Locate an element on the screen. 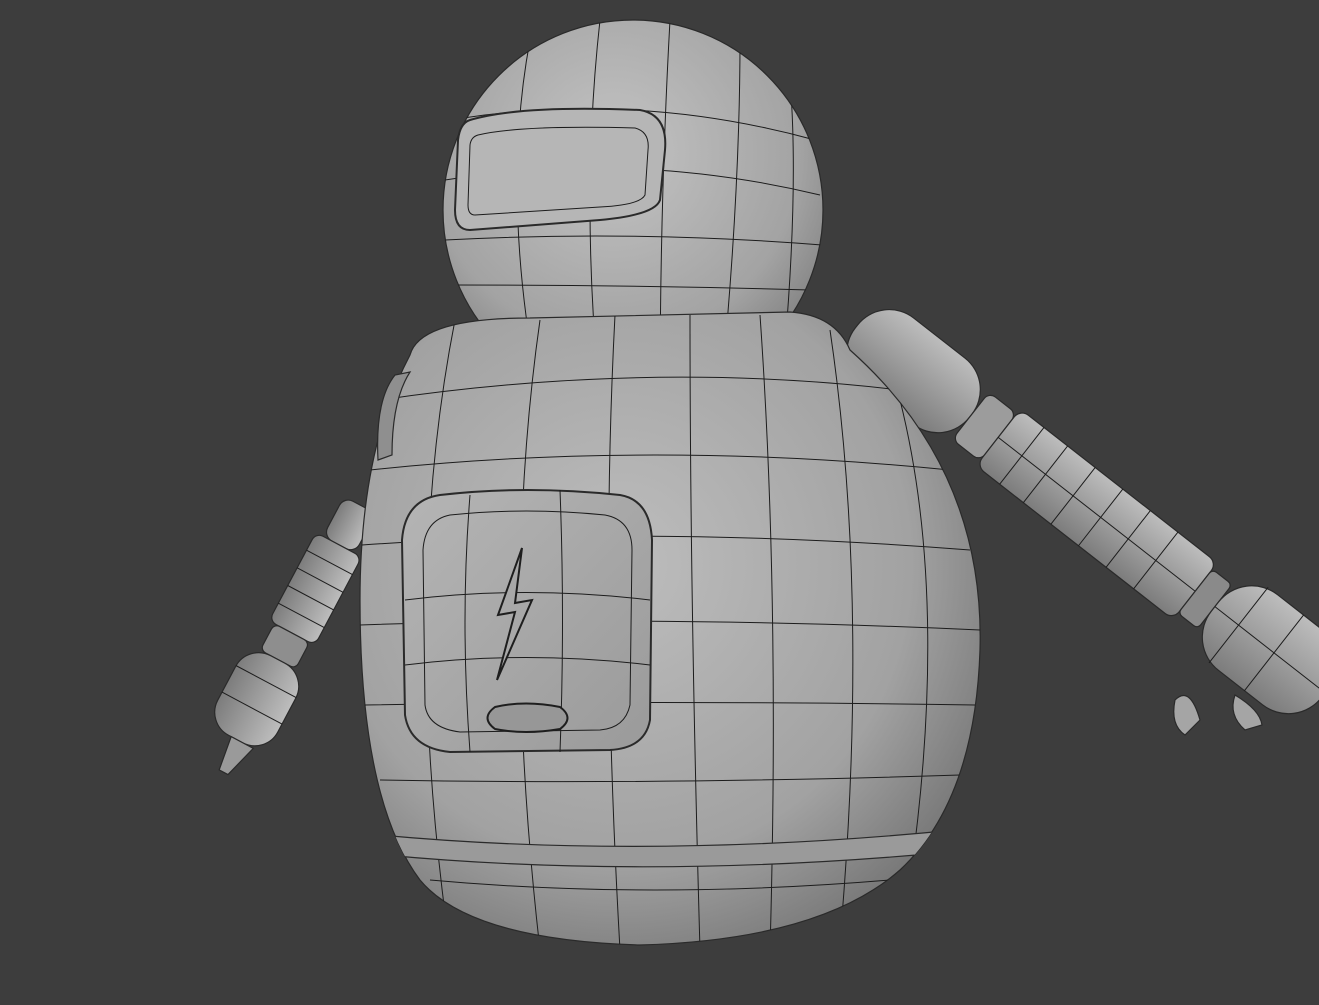  panel-slot is located at coordinates (527, 717).